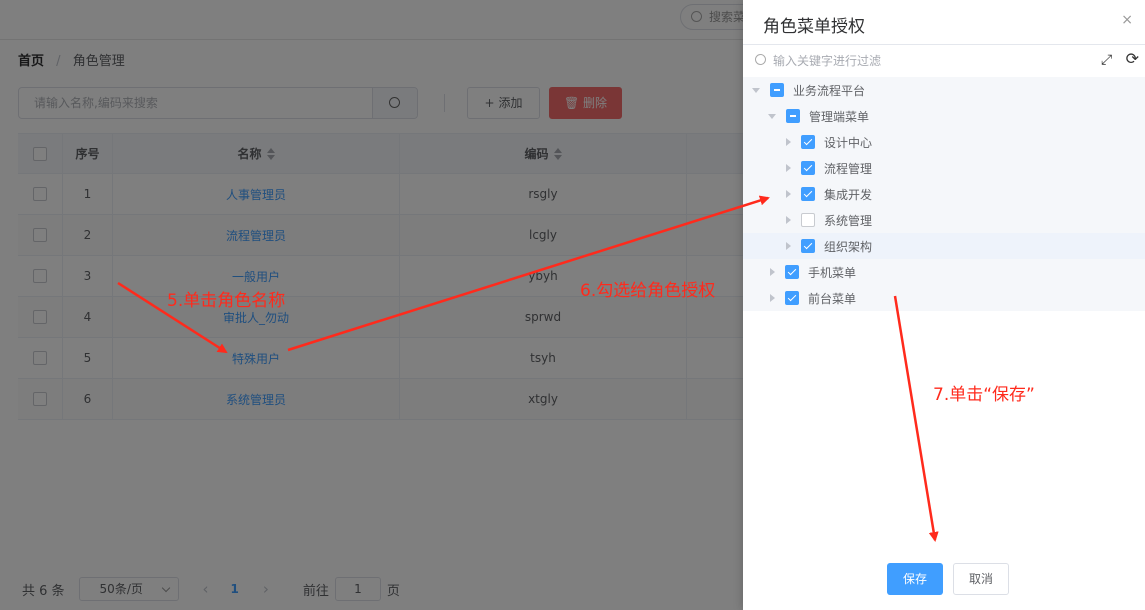 This screenshot has height=610, width=1145. Describe the element at coordinates (648, 291) in the screenshot. I see `annotation-step6: 6.勾选给角色授权` at that location.